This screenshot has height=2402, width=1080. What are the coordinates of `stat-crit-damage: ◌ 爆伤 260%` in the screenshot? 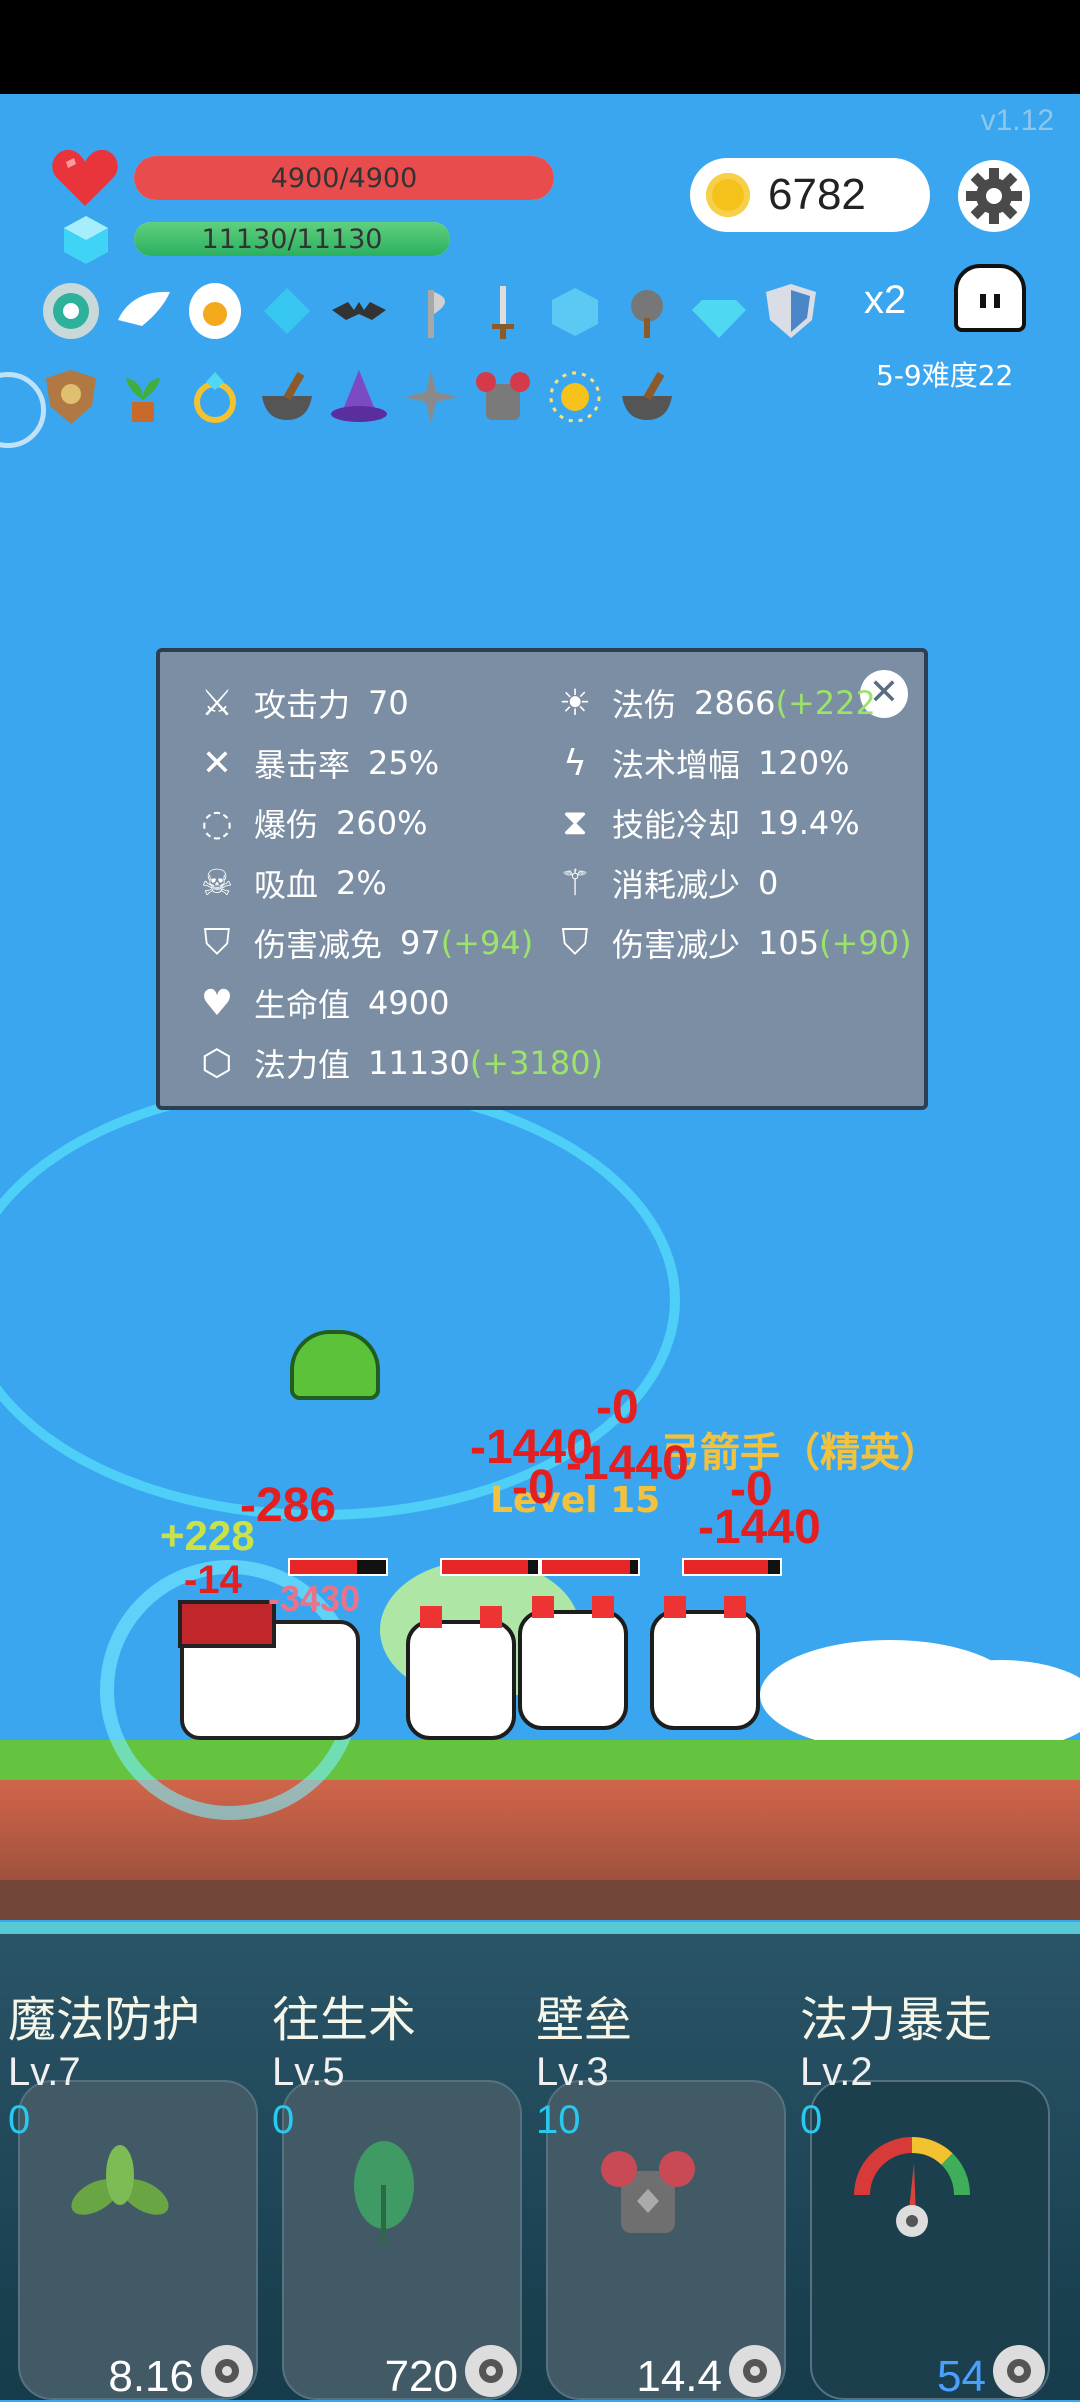 It's located at (310, 823).